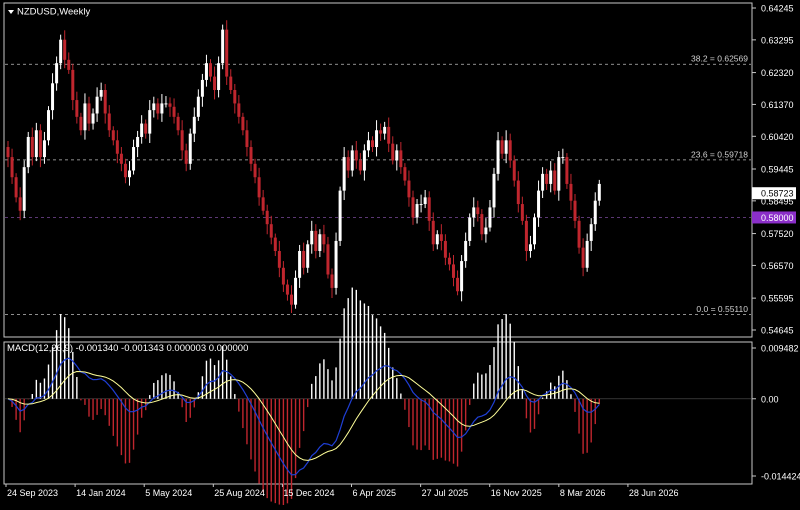 This screenshot has width=800, height=510. What do you see at coordinates (168, 493) in the screenshot?
I see `x-tick-label: 5 May 2024` at bounding box center [168, 493].